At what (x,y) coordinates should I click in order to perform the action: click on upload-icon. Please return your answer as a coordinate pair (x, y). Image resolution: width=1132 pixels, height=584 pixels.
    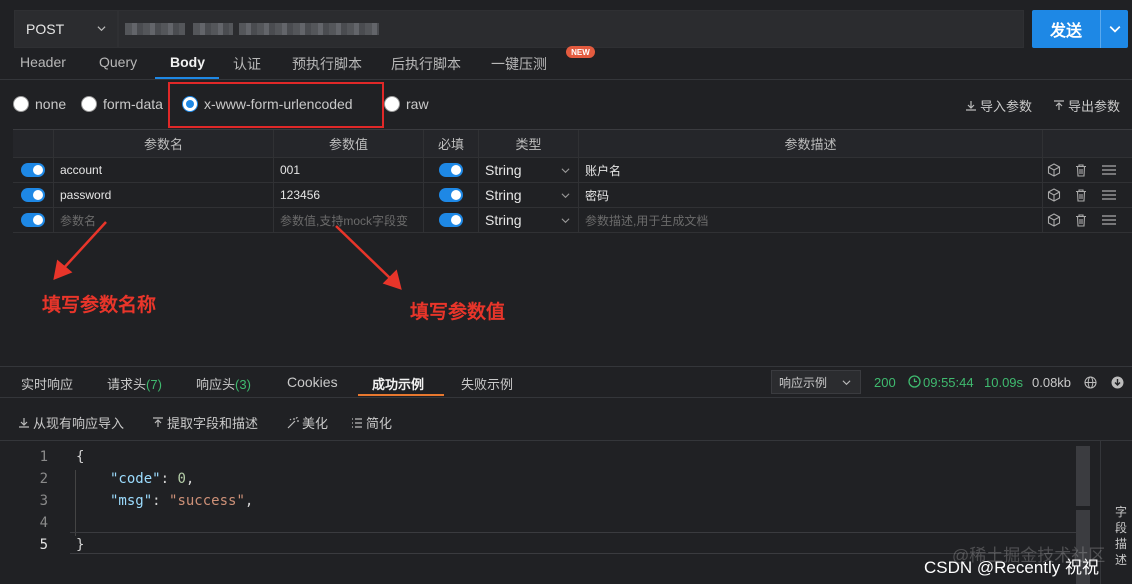
    Looking at the image, I should click on (1059, 104).